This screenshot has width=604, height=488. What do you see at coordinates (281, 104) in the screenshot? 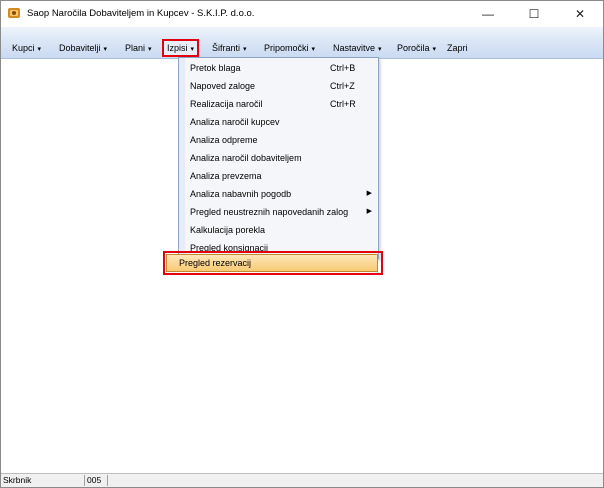
I see `menu-item-realizacija-narocil: Realizacija naročil Ctrl+R` at bounding box center [281, 104].